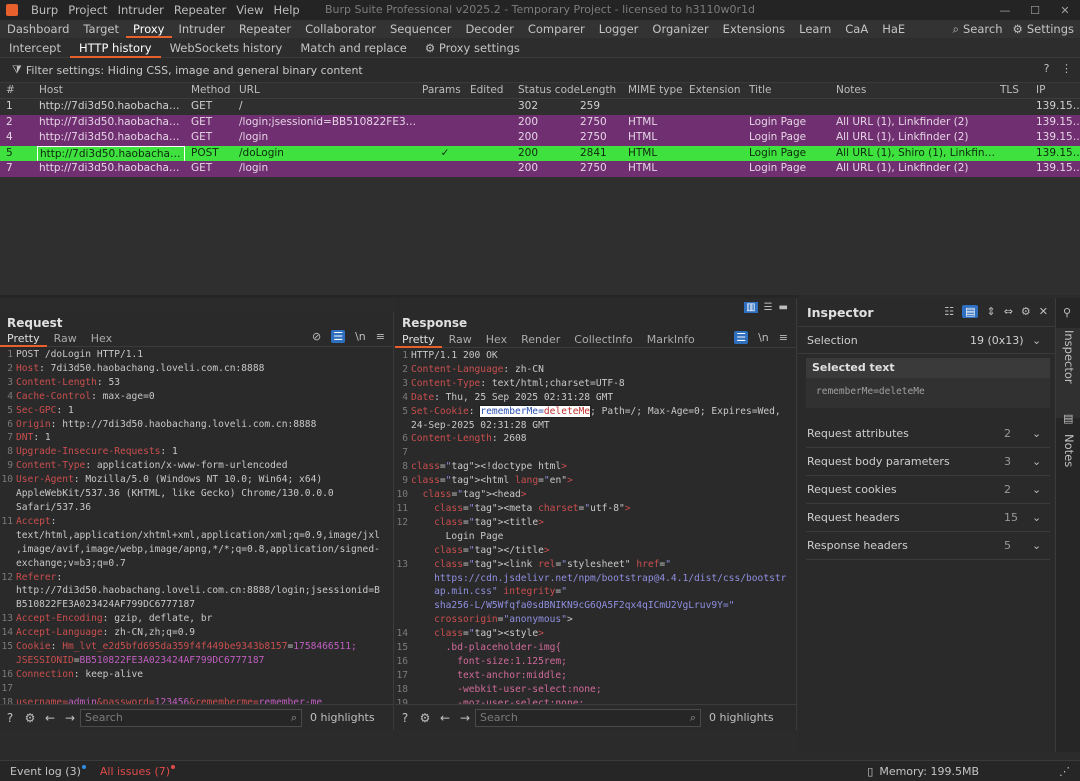 The height and width of the screenshot is (781, 1080). What do you see at coordinates (619, 29) in the screenshot?
I see `tab-logger: Logger` at bounding box center [619, 29].